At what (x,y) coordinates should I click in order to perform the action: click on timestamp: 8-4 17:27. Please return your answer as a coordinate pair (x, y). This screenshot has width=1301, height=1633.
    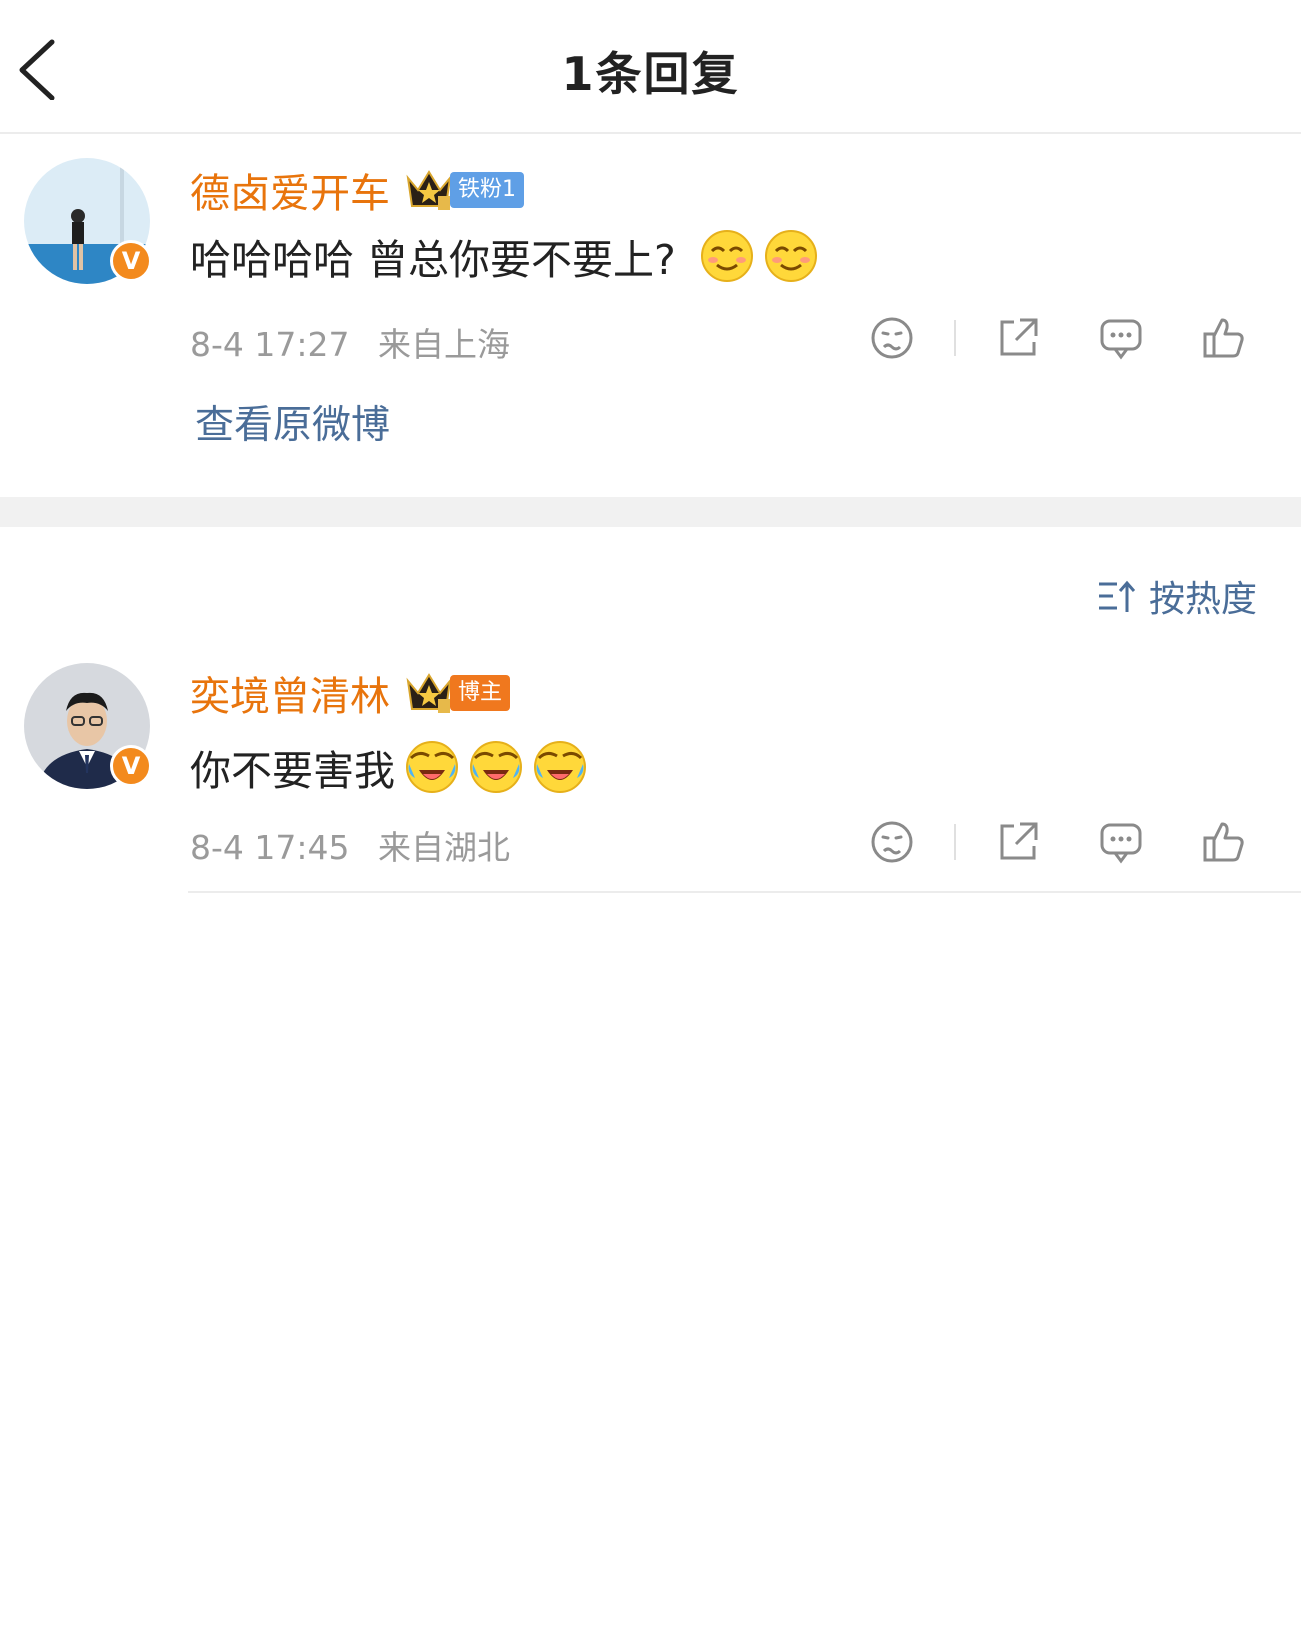
    Looking at the image, I should click on (270, 344).